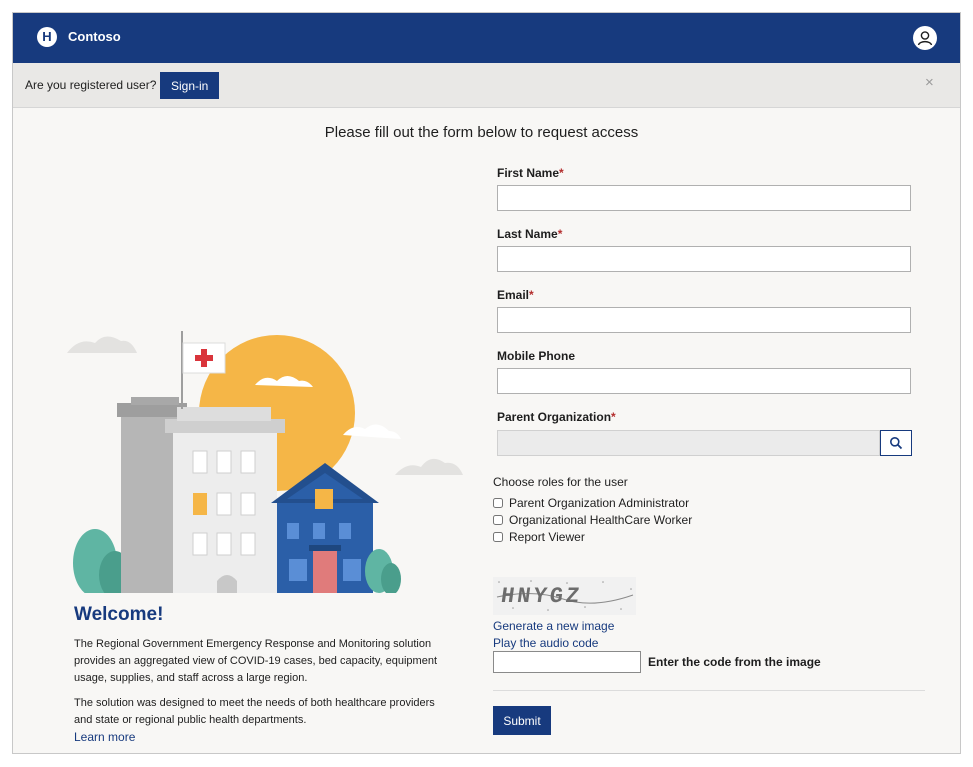 Image resolution: width=973 pixels, height=767 pixels. What do you see at coordinates (530, 173) in the screenshot?
I see `first-name-label: First Name*` at bounding box center [530, 173].